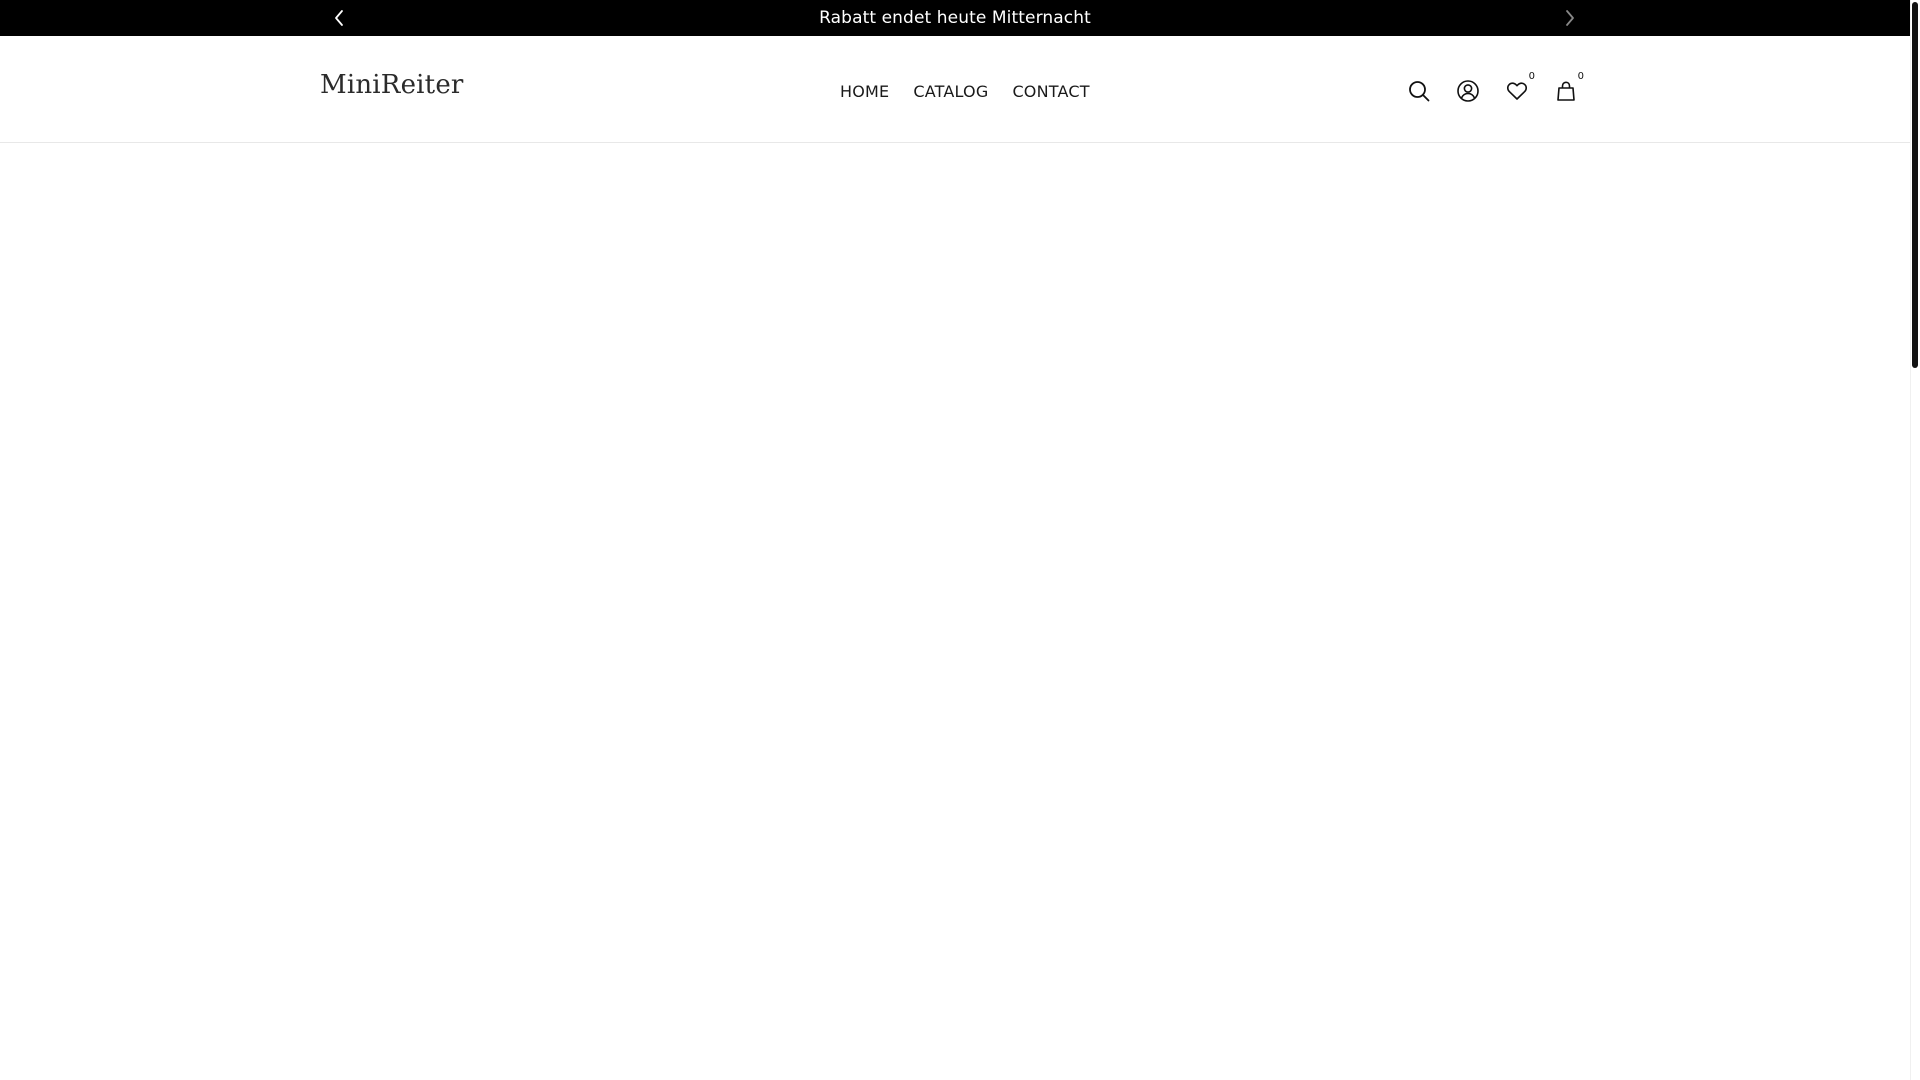 Image resolution: width=1920 pixels, height=1080 pixels. Describe the element at coordinates (1494, 88) in the screenshot. I see `header-icons: 0 0` at that location.